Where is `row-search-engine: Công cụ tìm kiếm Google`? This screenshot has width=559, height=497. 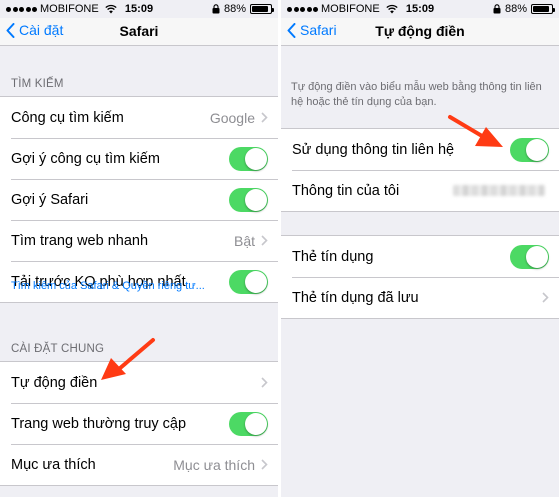
row-search-engine: Công cụ tìm kiếm Google is located at coordinates (139, 117).